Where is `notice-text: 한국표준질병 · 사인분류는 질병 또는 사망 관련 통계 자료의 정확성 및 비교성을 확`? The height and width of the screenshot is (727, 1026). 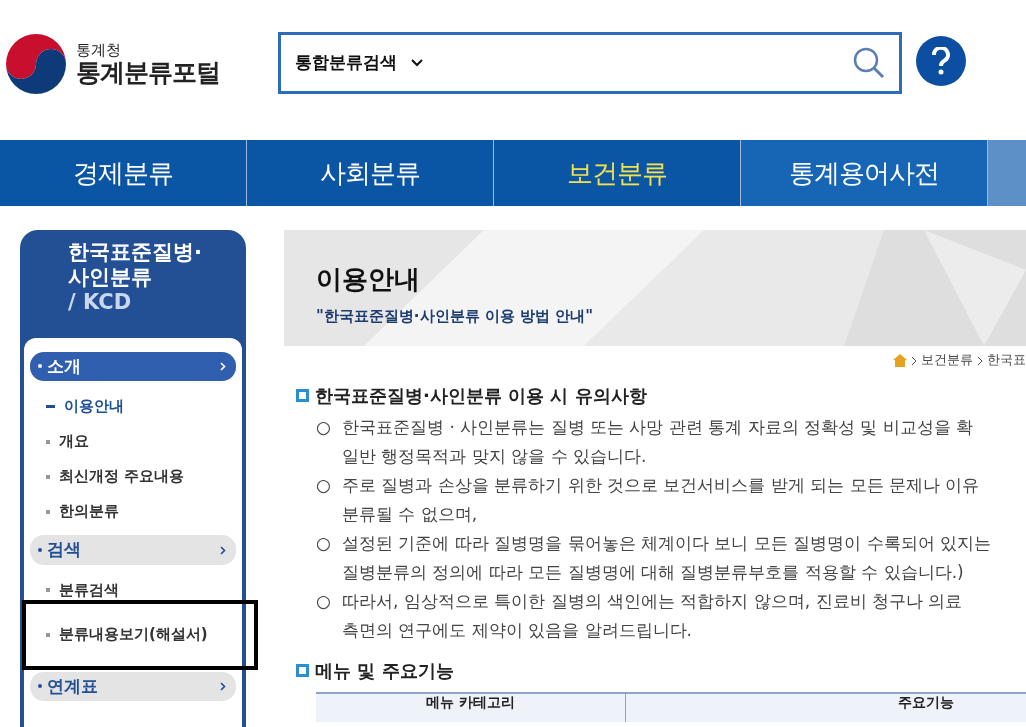 notice-text: 한국표준질병 · 사인분류는 질병 또는 사망 관련 통계 자료의 정확성 및 비교성을 확 is located at coordinates (658, 427).